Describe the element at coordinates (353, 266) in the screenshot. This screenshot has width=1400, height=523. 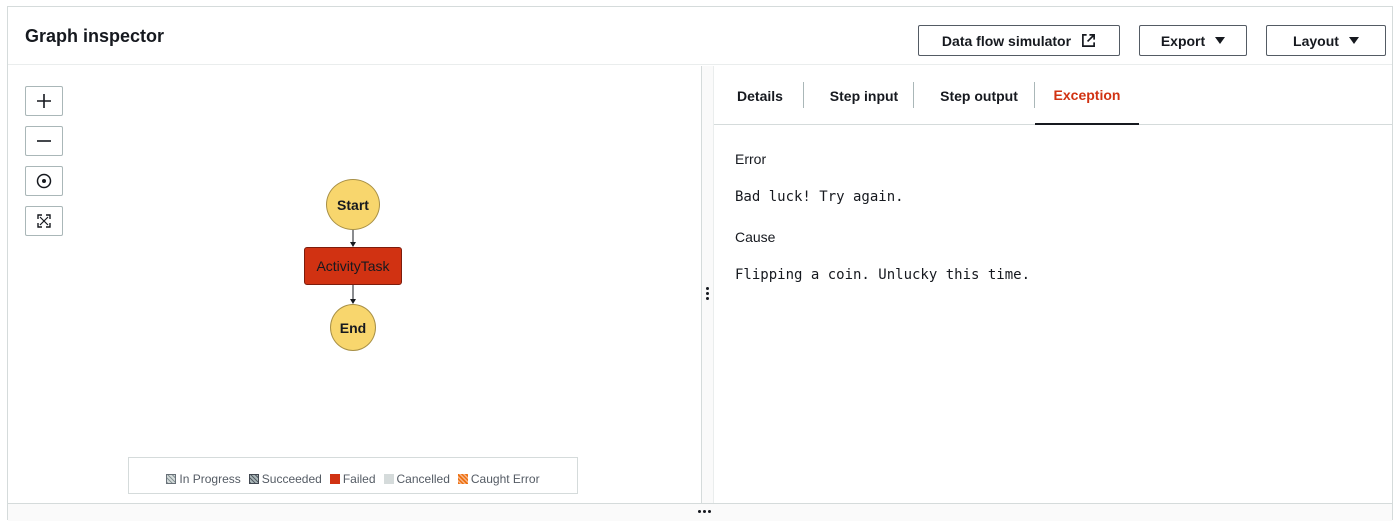
I see `node-activity-task: ActivityTask` at that location.